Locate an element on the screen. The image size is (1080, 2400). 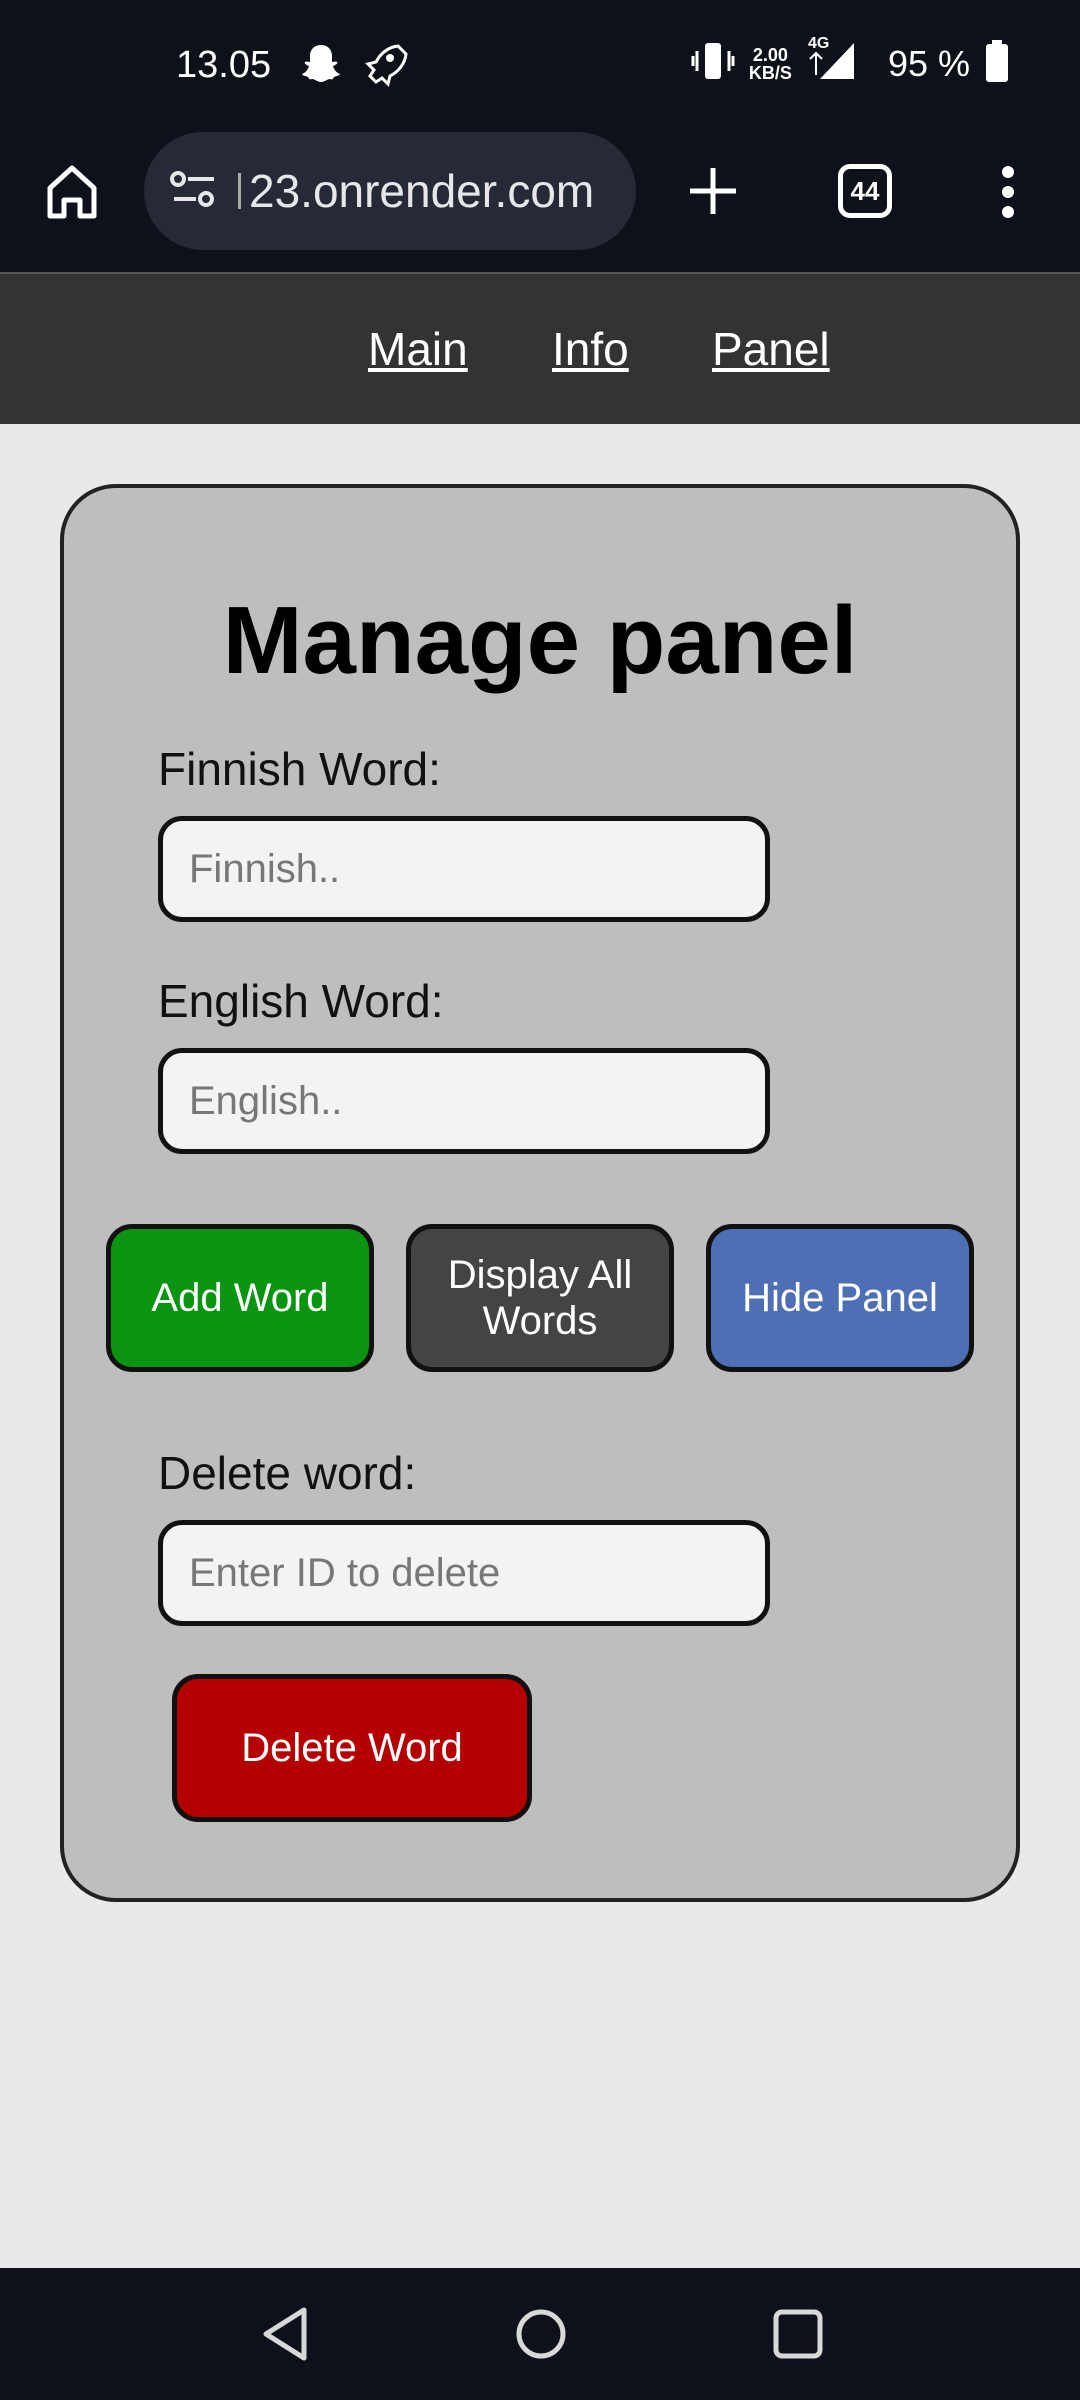
delete-word-button: Delete Word is located at coordinates (352, 1748).